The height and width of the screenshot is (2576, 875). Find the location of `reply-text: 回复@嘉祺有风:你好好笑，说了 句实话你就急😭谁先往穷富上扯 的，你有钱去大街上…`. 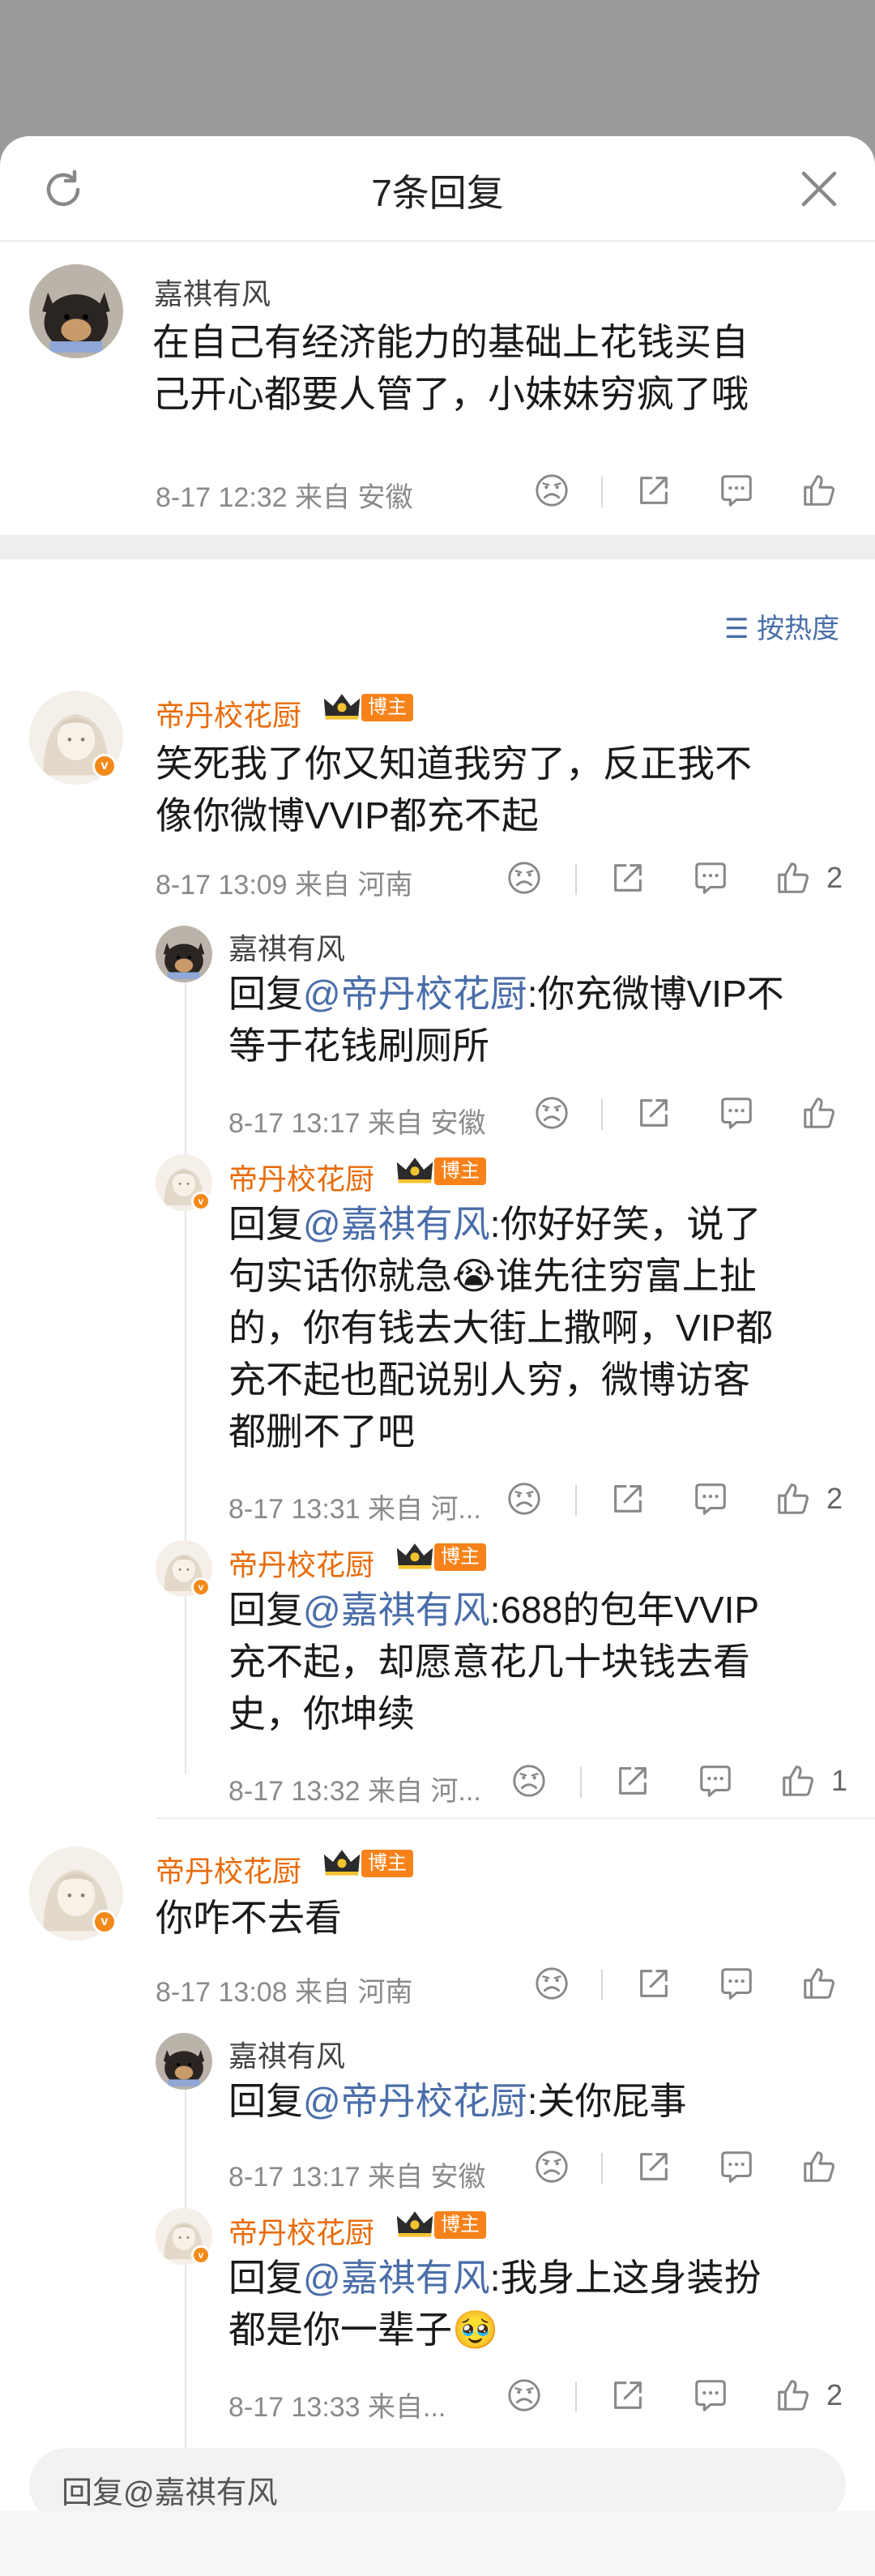

reply-text: 回复@嘉祺有风:你好好笑，说了 句实话你就急😭谁先往穷富上扯 的，你有钱去大街上… is located at coordinates (500, 1327).